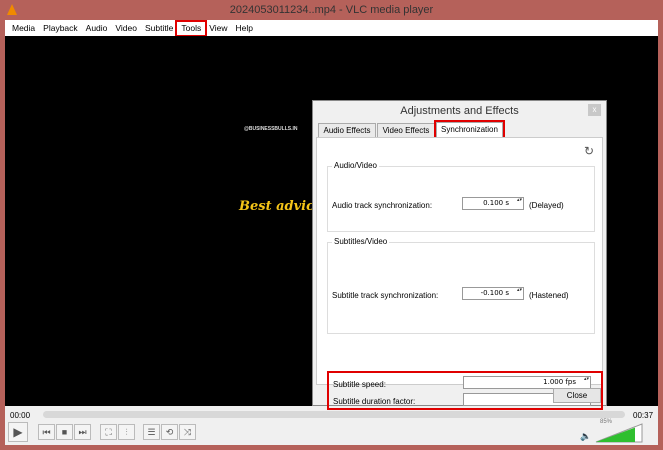 The image size is (663, 450). Describe the element at coordinates (331, 10) in the screenshot. I see `window-title: 2024053011234..mp4 - VLC media player` at that location.